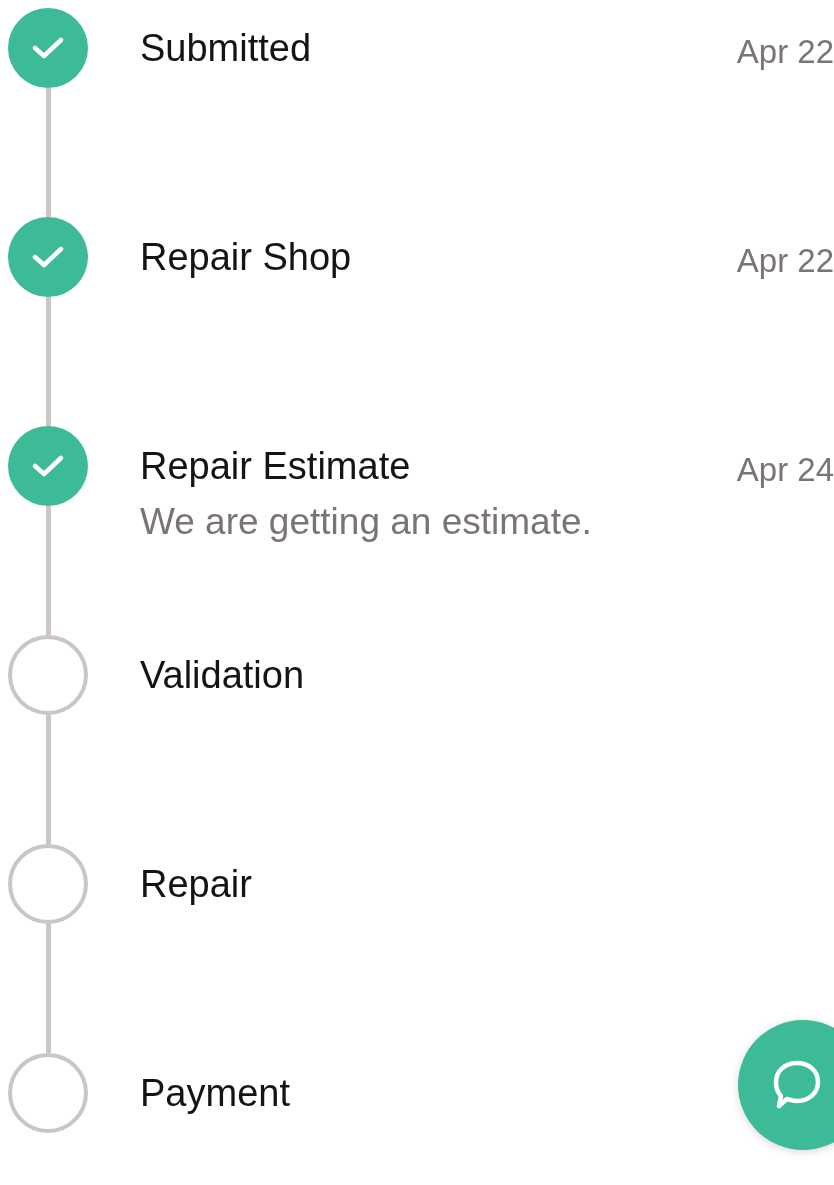  Describe the element at coordinates (215, 1093) in the screenshot. I see `step-title: Payment` at that location.